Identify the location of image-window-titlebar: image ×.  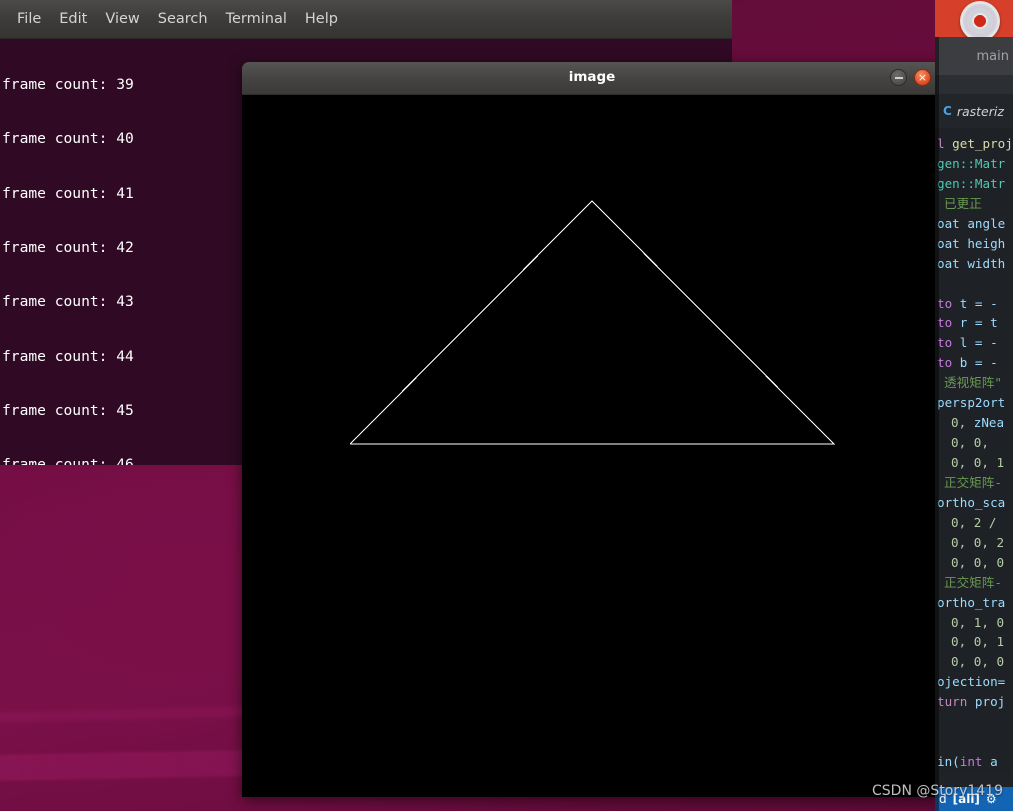
(592, 78).